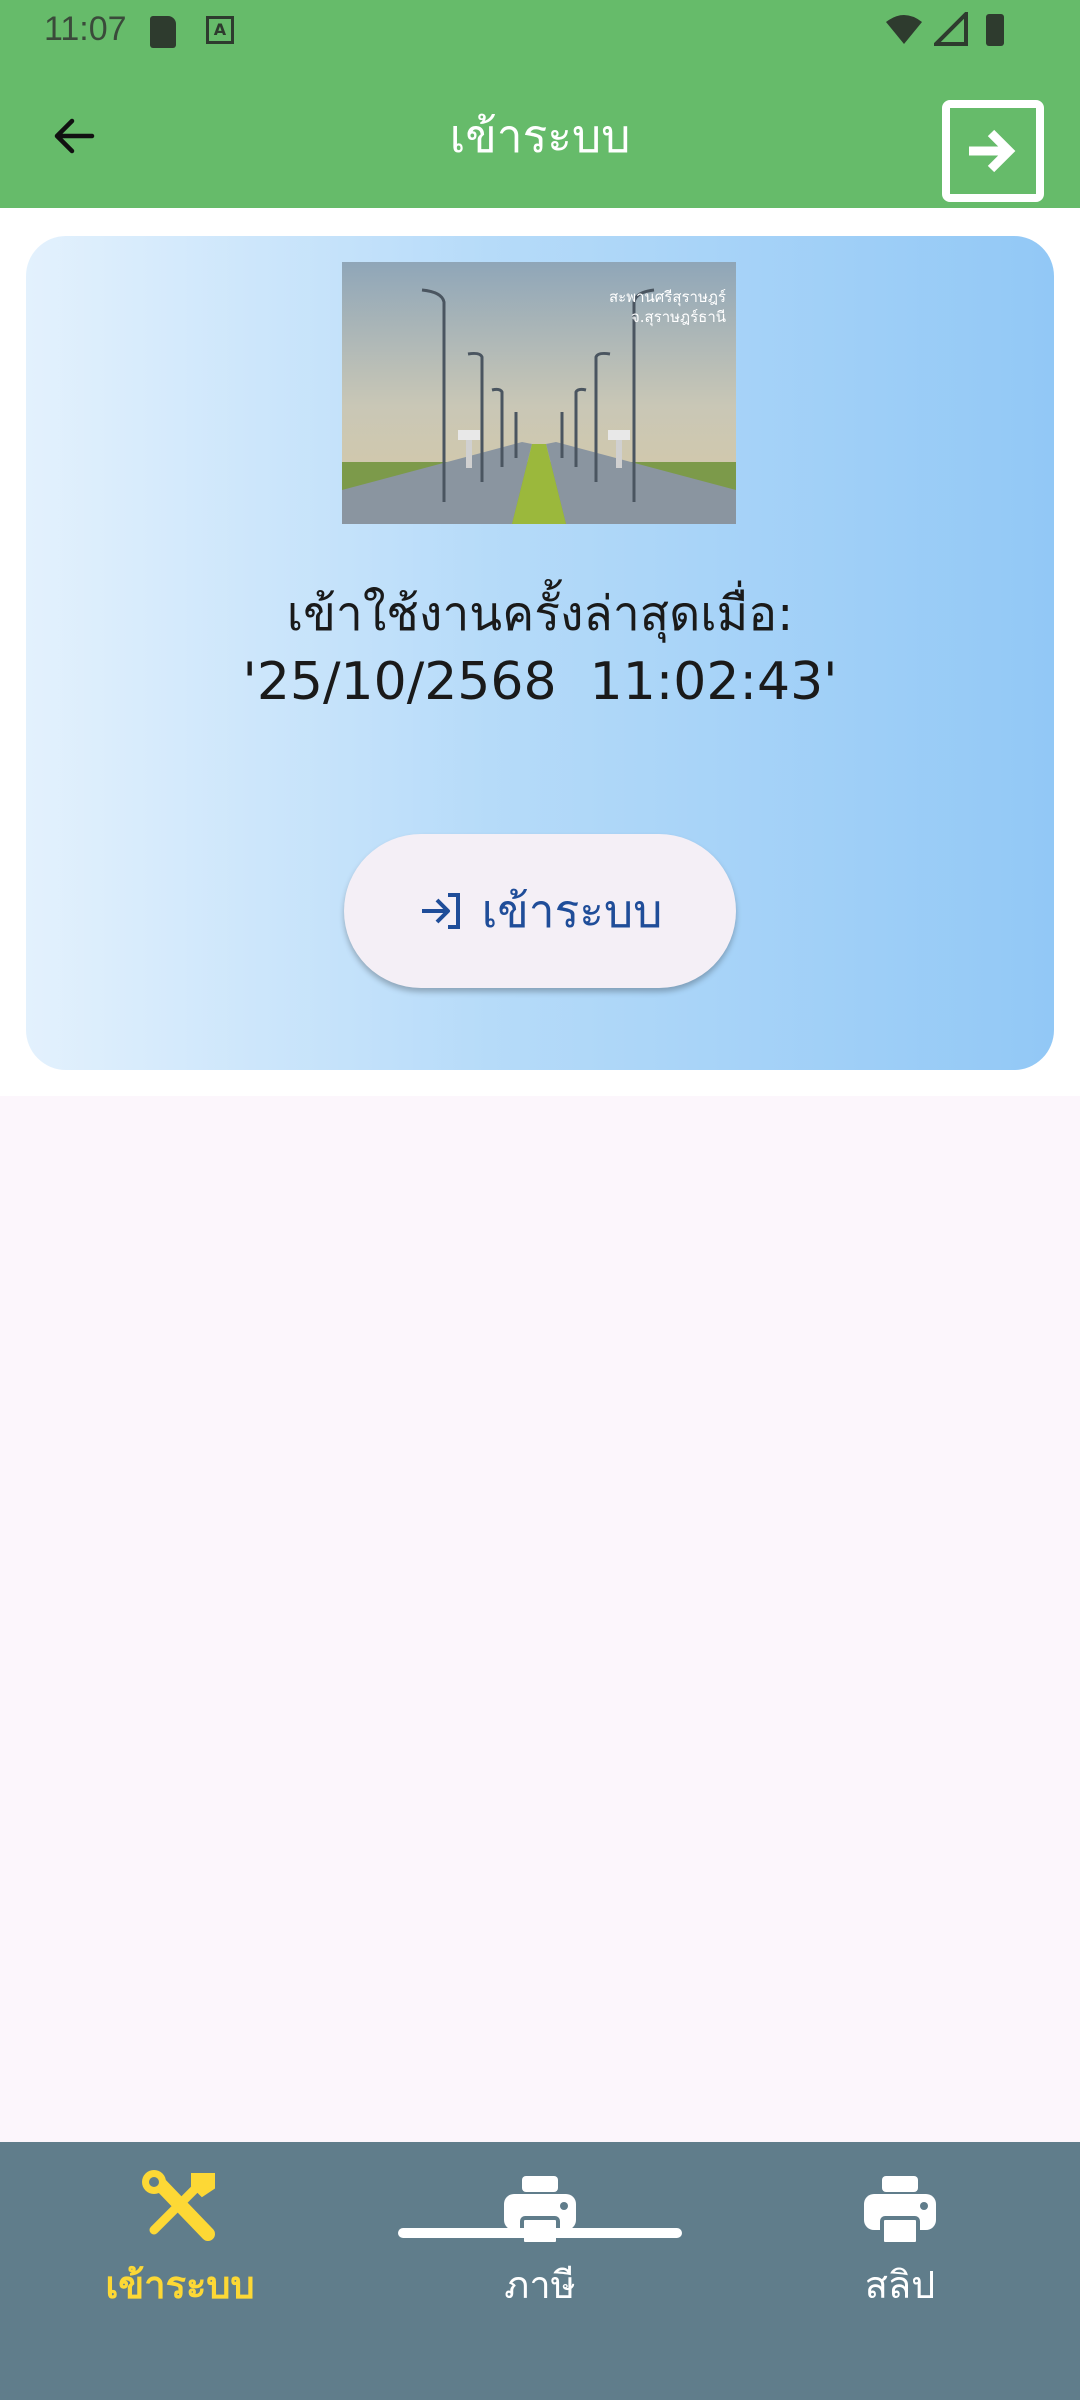 Image resolution: width=1080 pixels, height=2400 pixels. What do you see at coordinates (904, 29) in the screenshot?
I see `wifi-icon` at bounding box center [904, 29].